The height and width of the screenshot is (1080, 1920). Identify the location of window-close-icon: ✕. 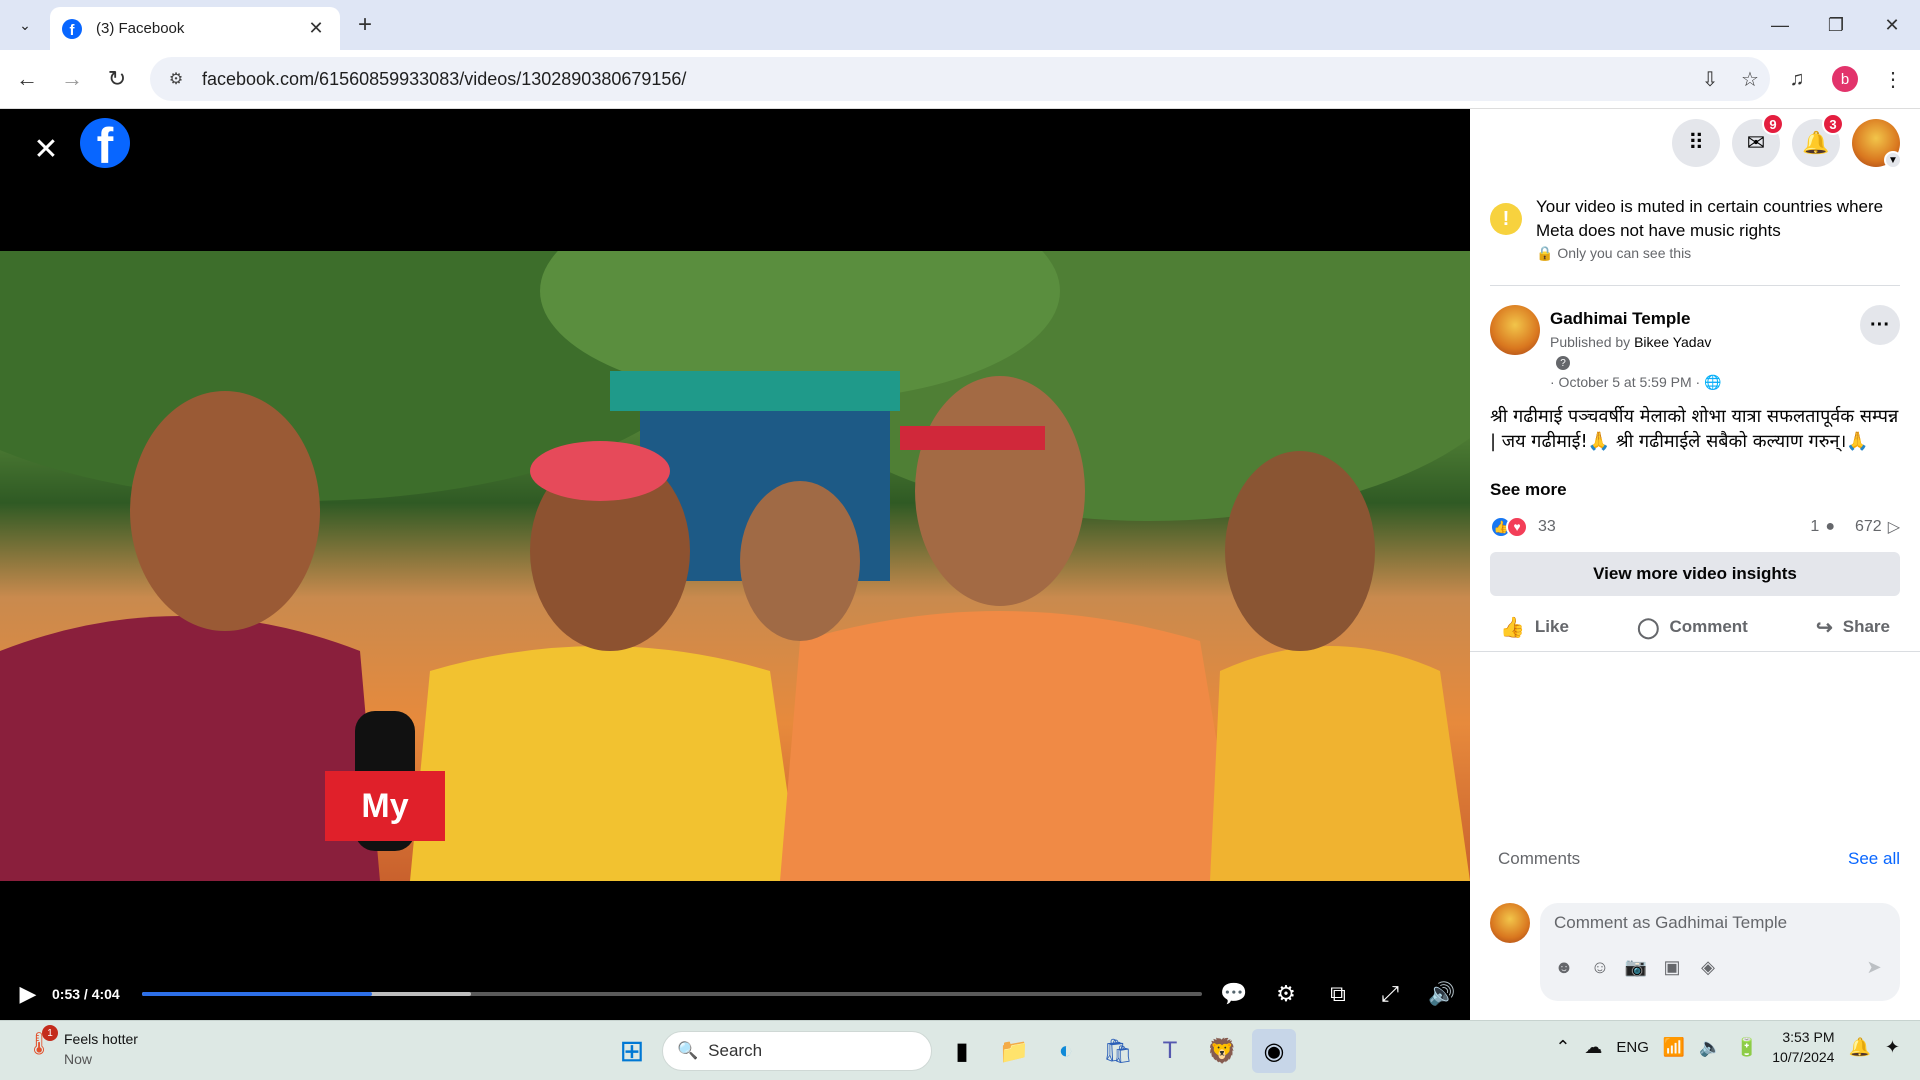
(1892, 25).